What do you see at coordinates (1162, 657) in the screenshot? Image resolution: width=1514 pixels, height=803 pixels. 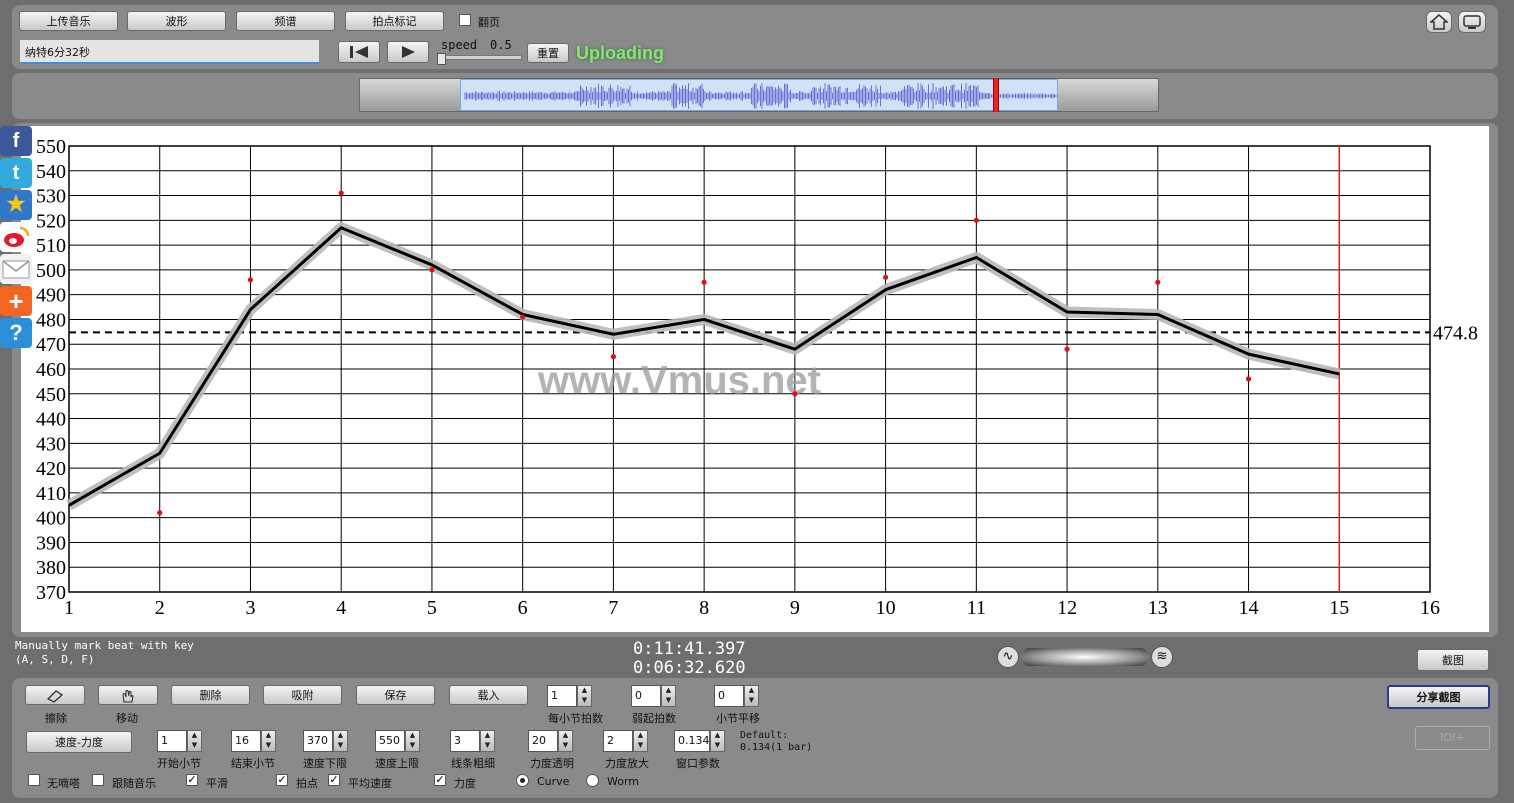 I see `wave-zoom-in-icon: ≋` at bounding box center [1162, 657].